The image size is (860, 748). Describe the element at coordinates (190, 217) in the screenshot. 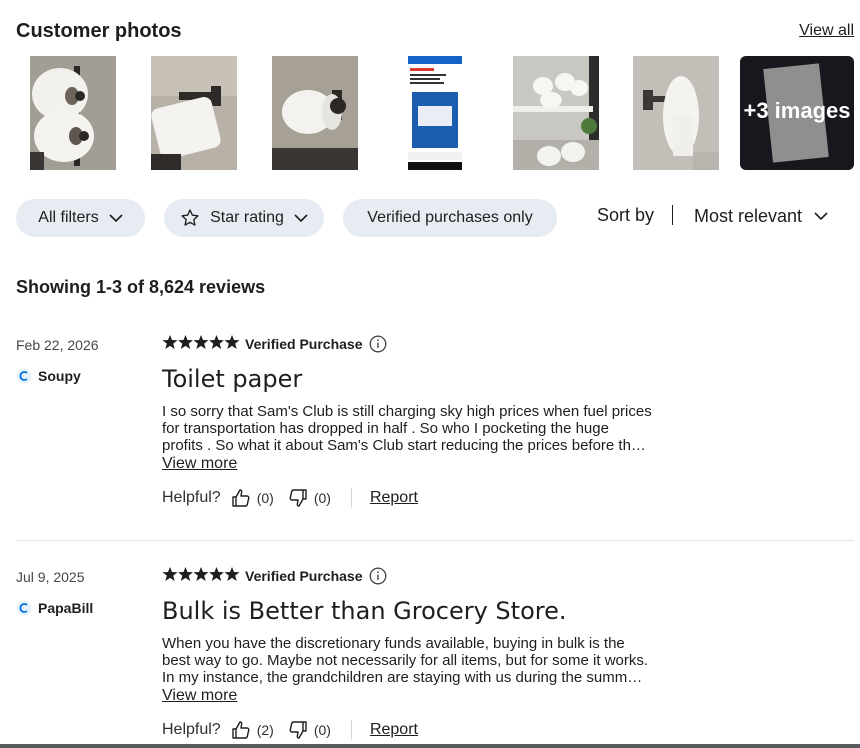

I see `star-outline-icon` at that location.